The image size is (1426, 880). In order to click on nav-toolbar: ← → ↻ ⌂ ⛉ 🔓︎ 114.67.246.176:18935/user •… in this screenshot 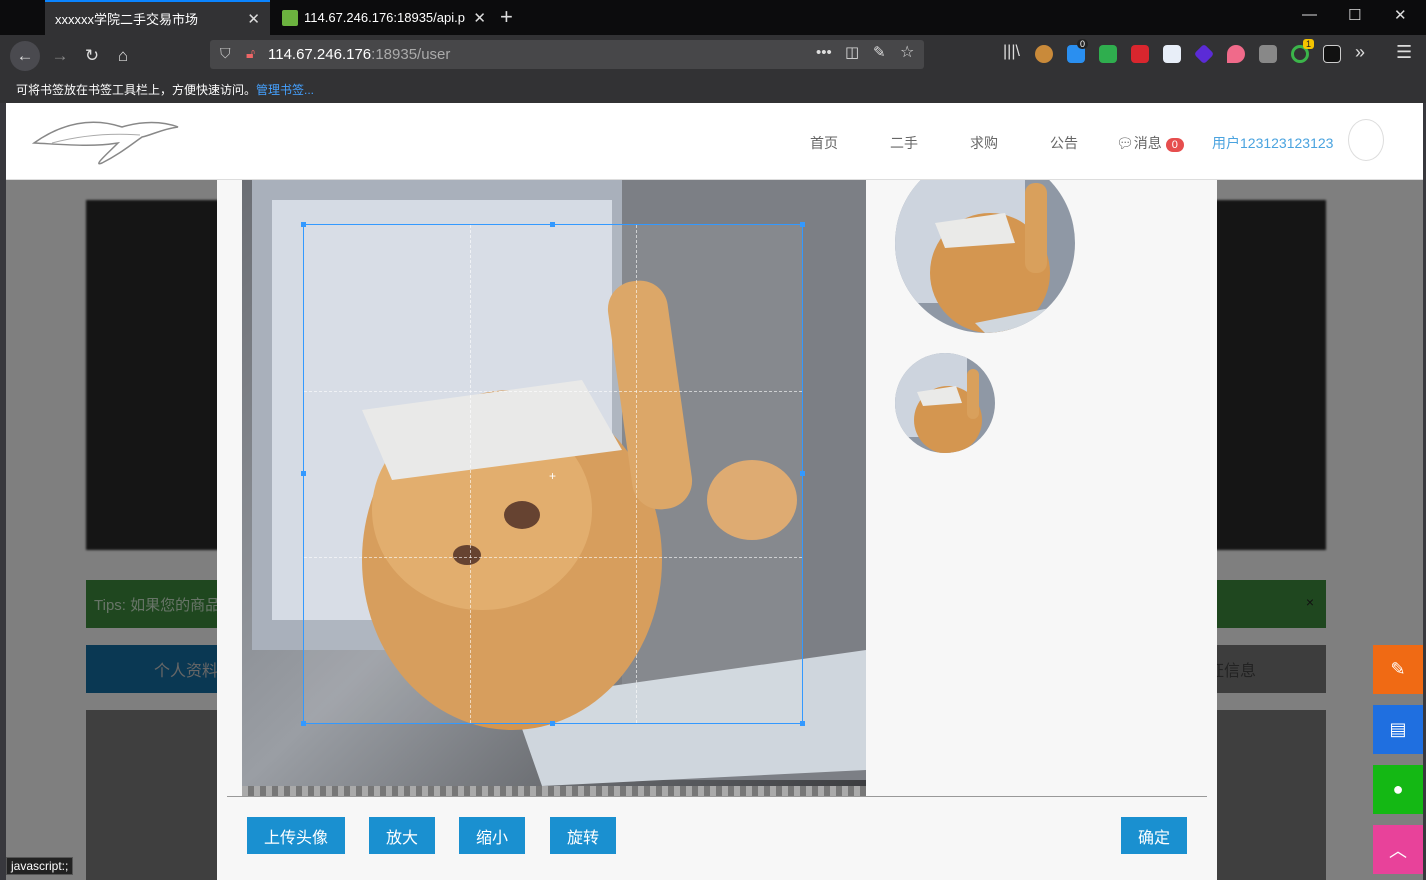, I will do `click(713, 55)`.